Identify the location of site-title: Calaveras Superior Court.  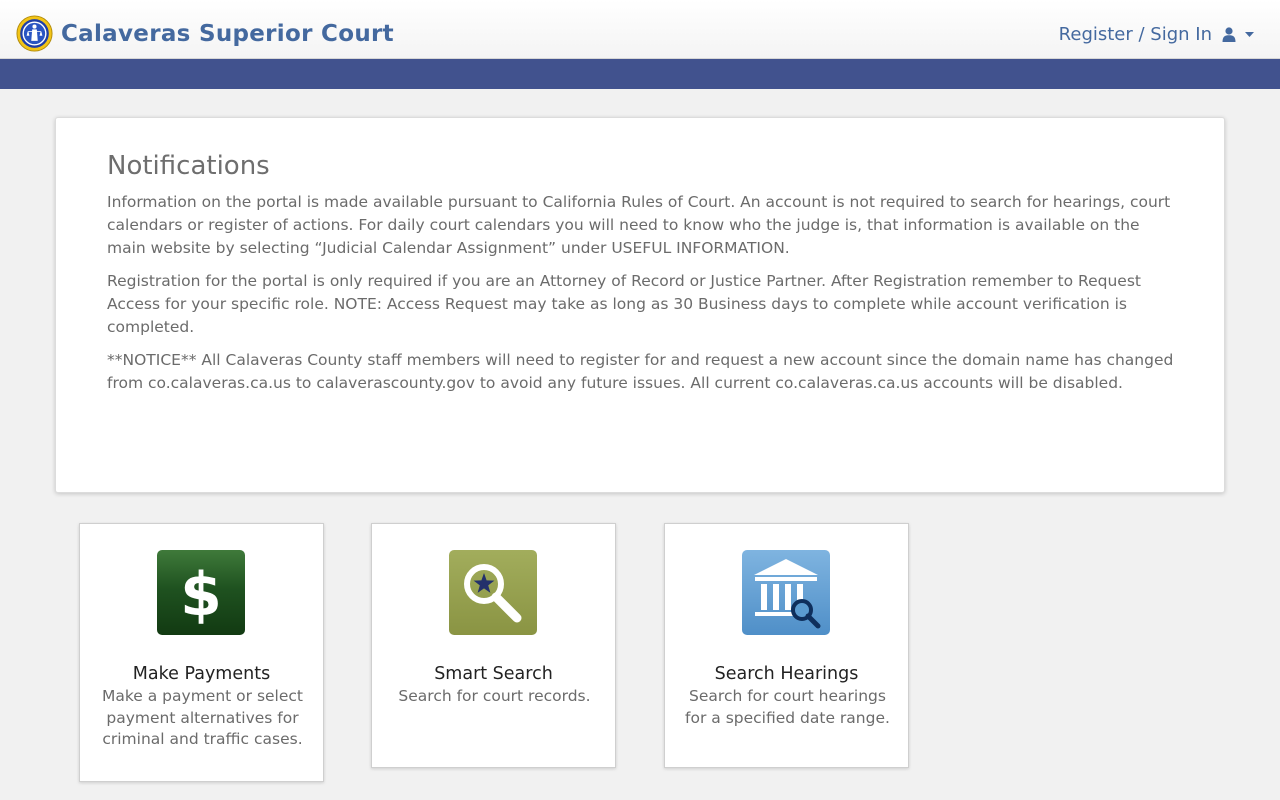
(227, 33).